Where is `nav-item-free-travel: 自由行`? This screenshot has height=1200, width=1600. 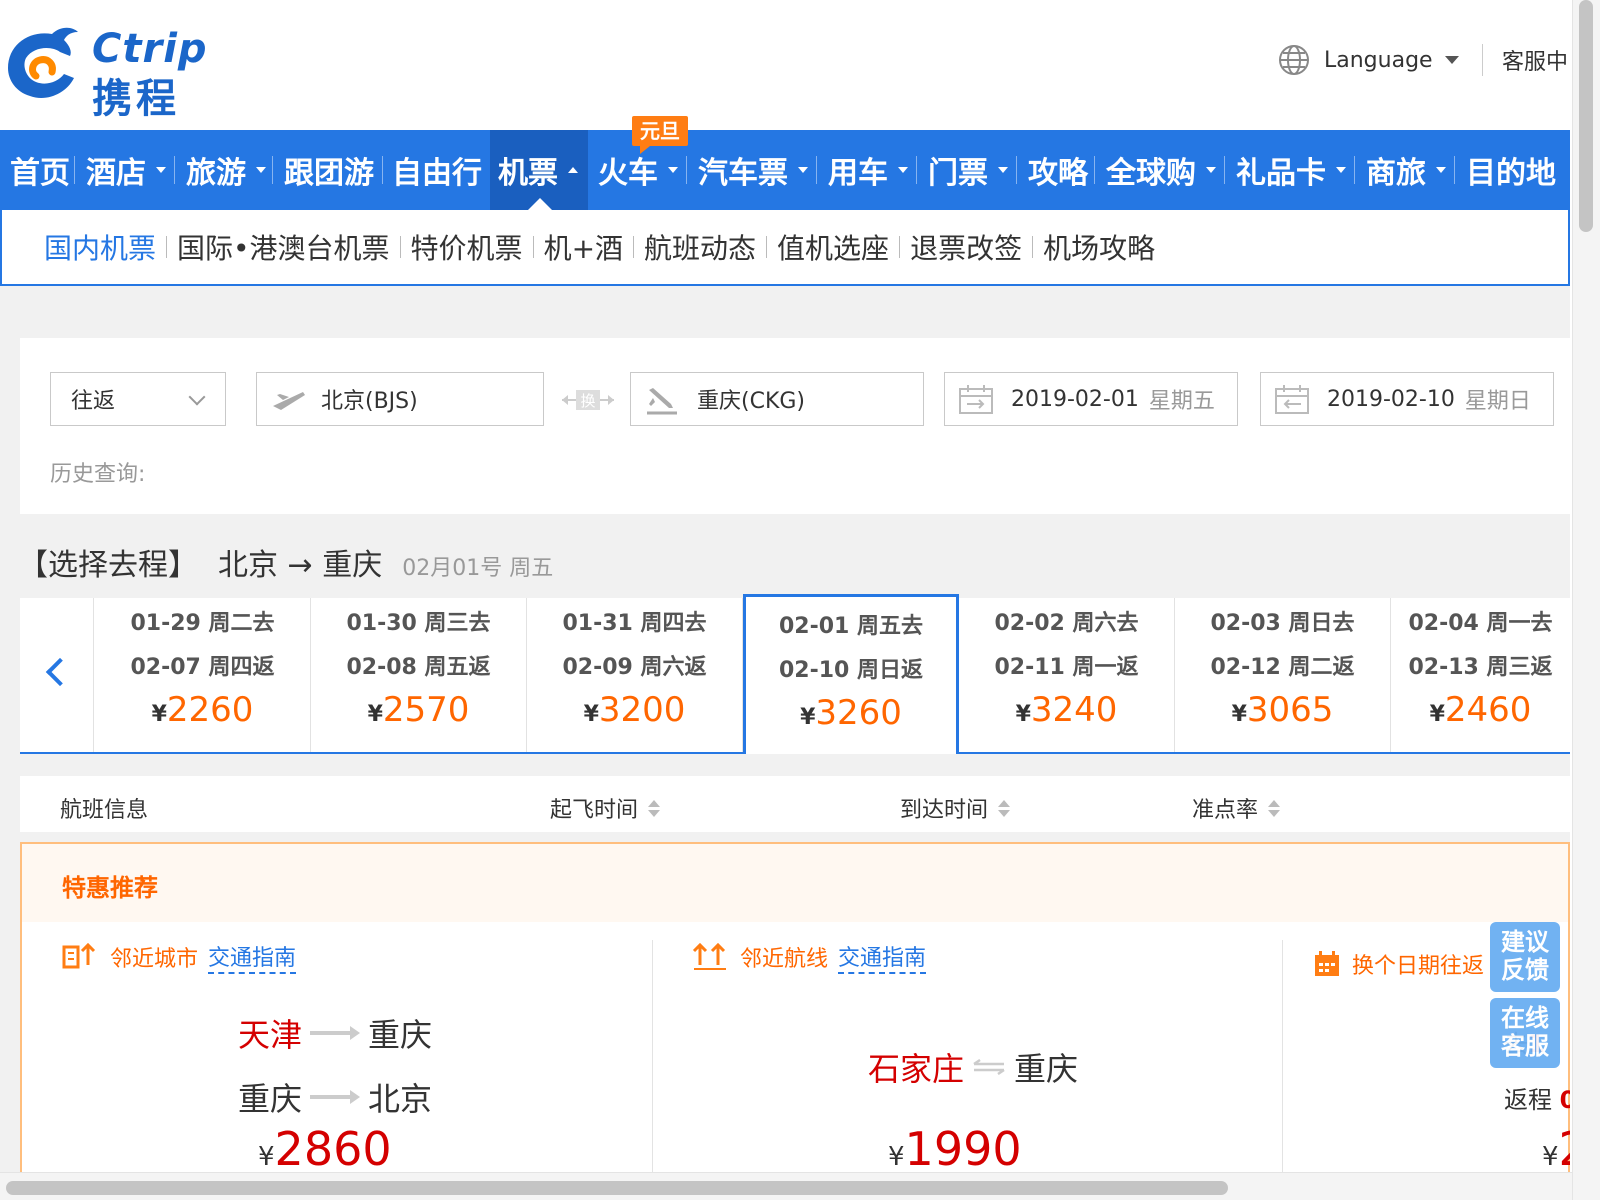
nav-item-free-travel: 自由行 is located at coordinates (437, 170).